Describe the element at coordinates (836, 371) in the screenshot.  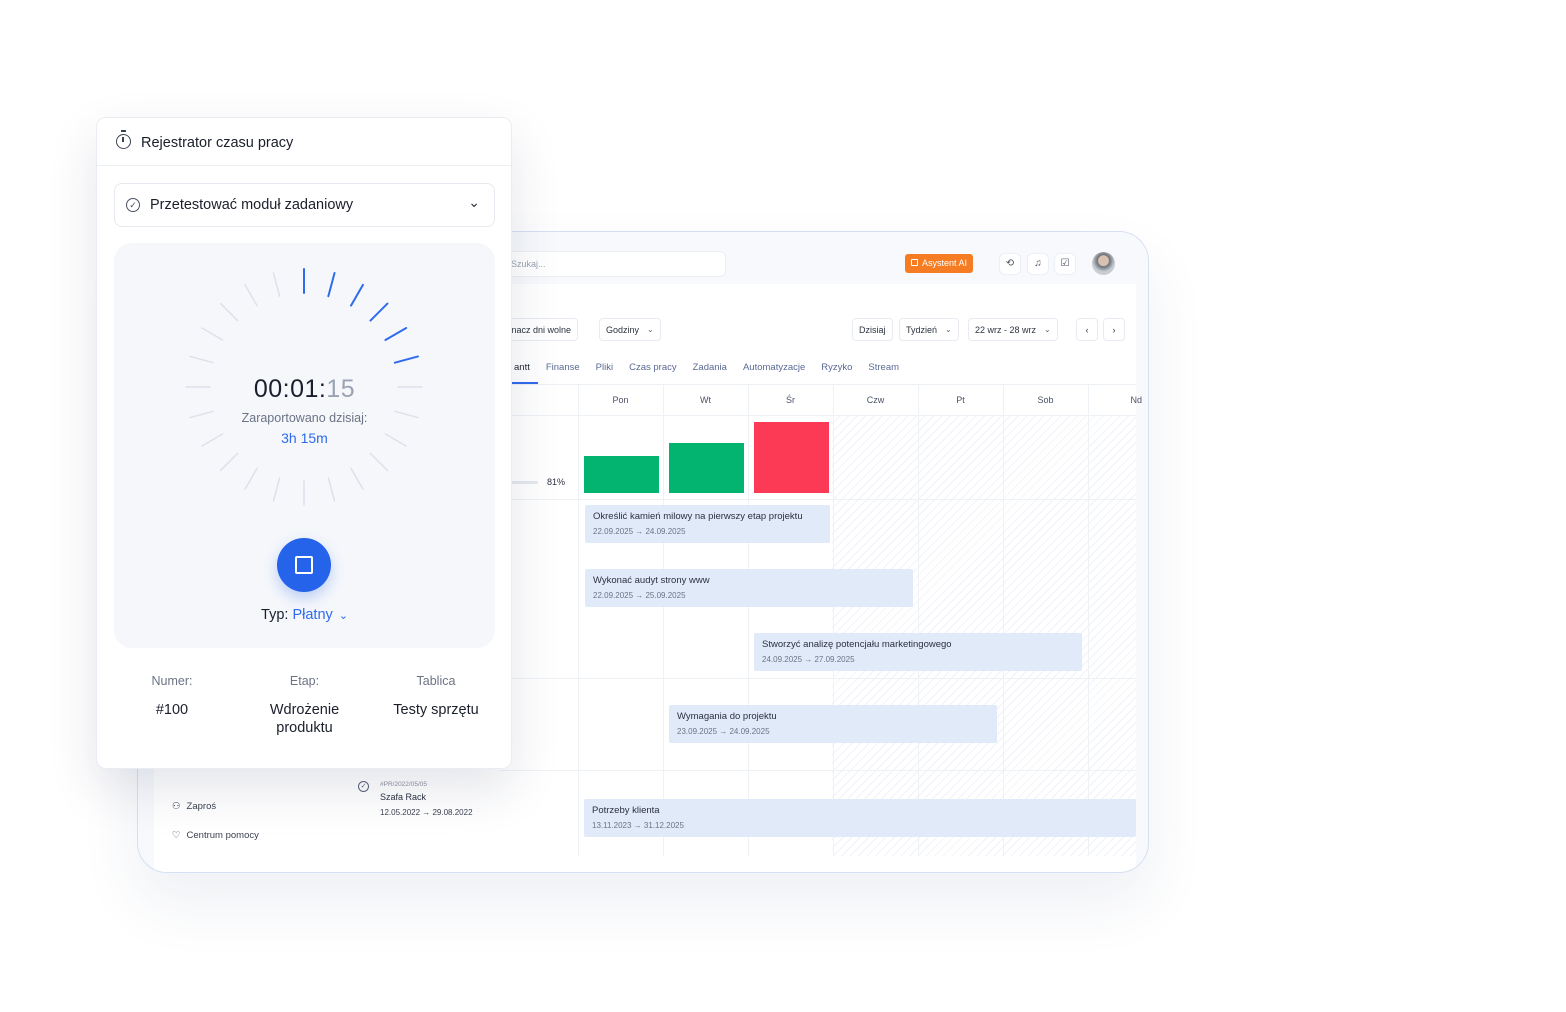
I see `tab-ryzyko: Ryzyko` at that location.